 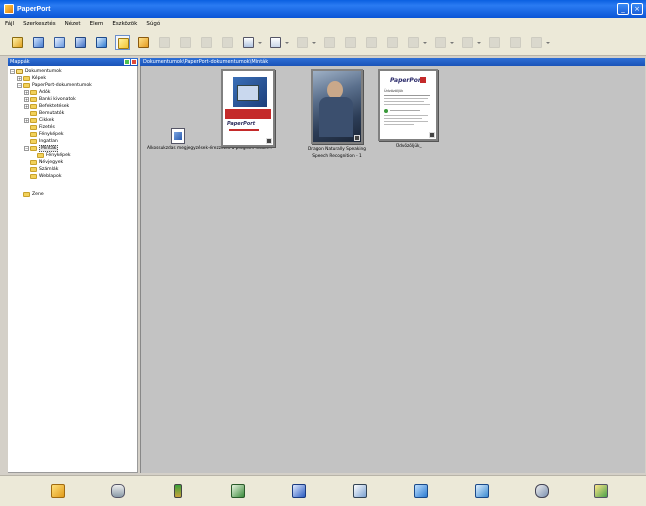 I want to click on new-folder-icon, so click(x=101, y=42).